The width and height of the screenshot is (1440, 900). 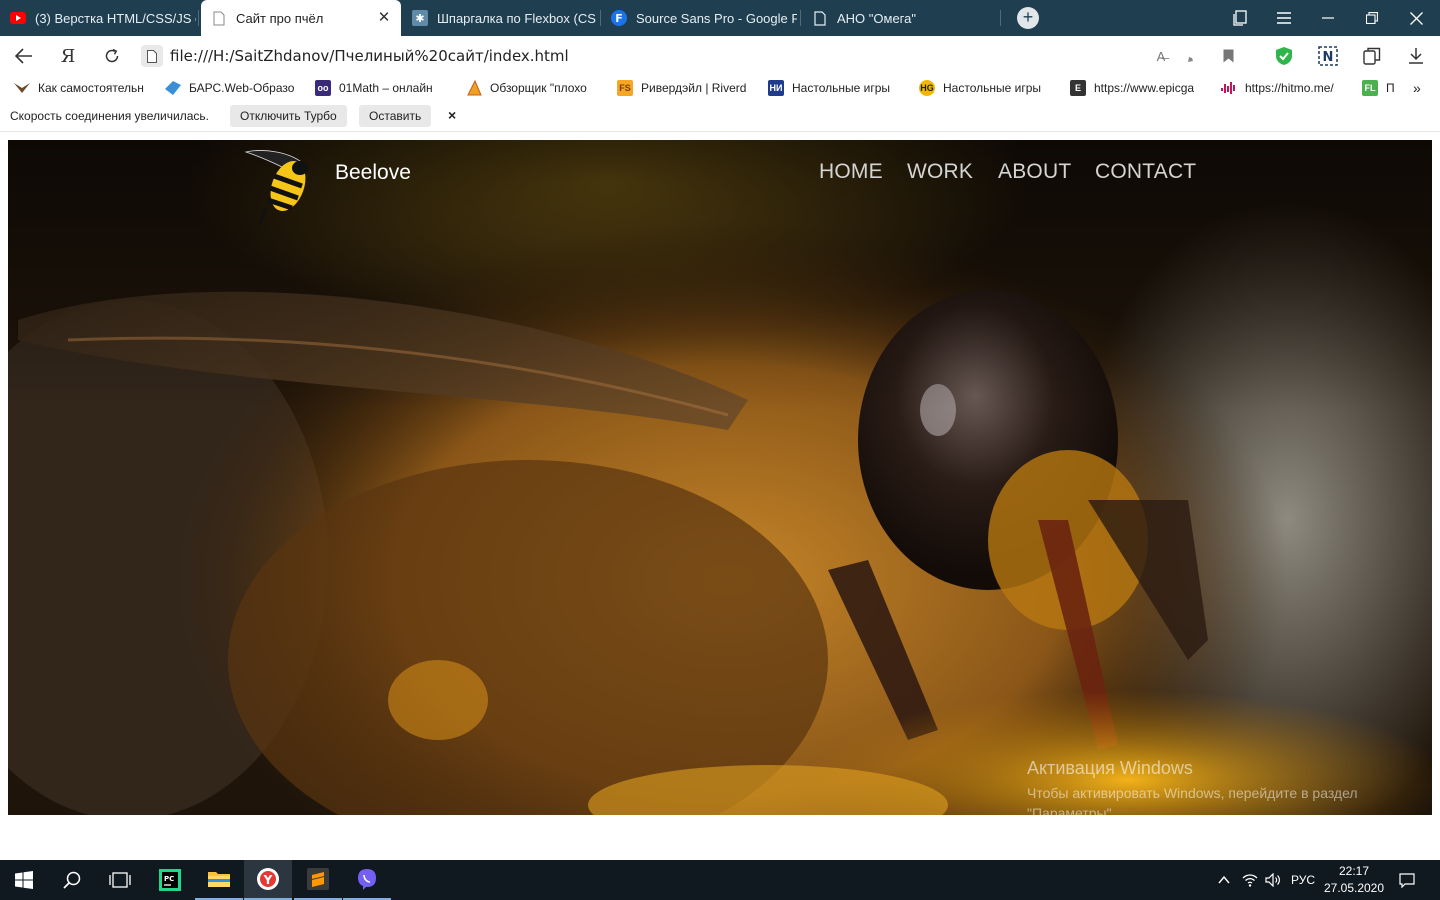 What do you see at coordinates (876, 18) in the screenshot?
I see `tab-title: АНО "Омега"` at bounding box center [876, 18].